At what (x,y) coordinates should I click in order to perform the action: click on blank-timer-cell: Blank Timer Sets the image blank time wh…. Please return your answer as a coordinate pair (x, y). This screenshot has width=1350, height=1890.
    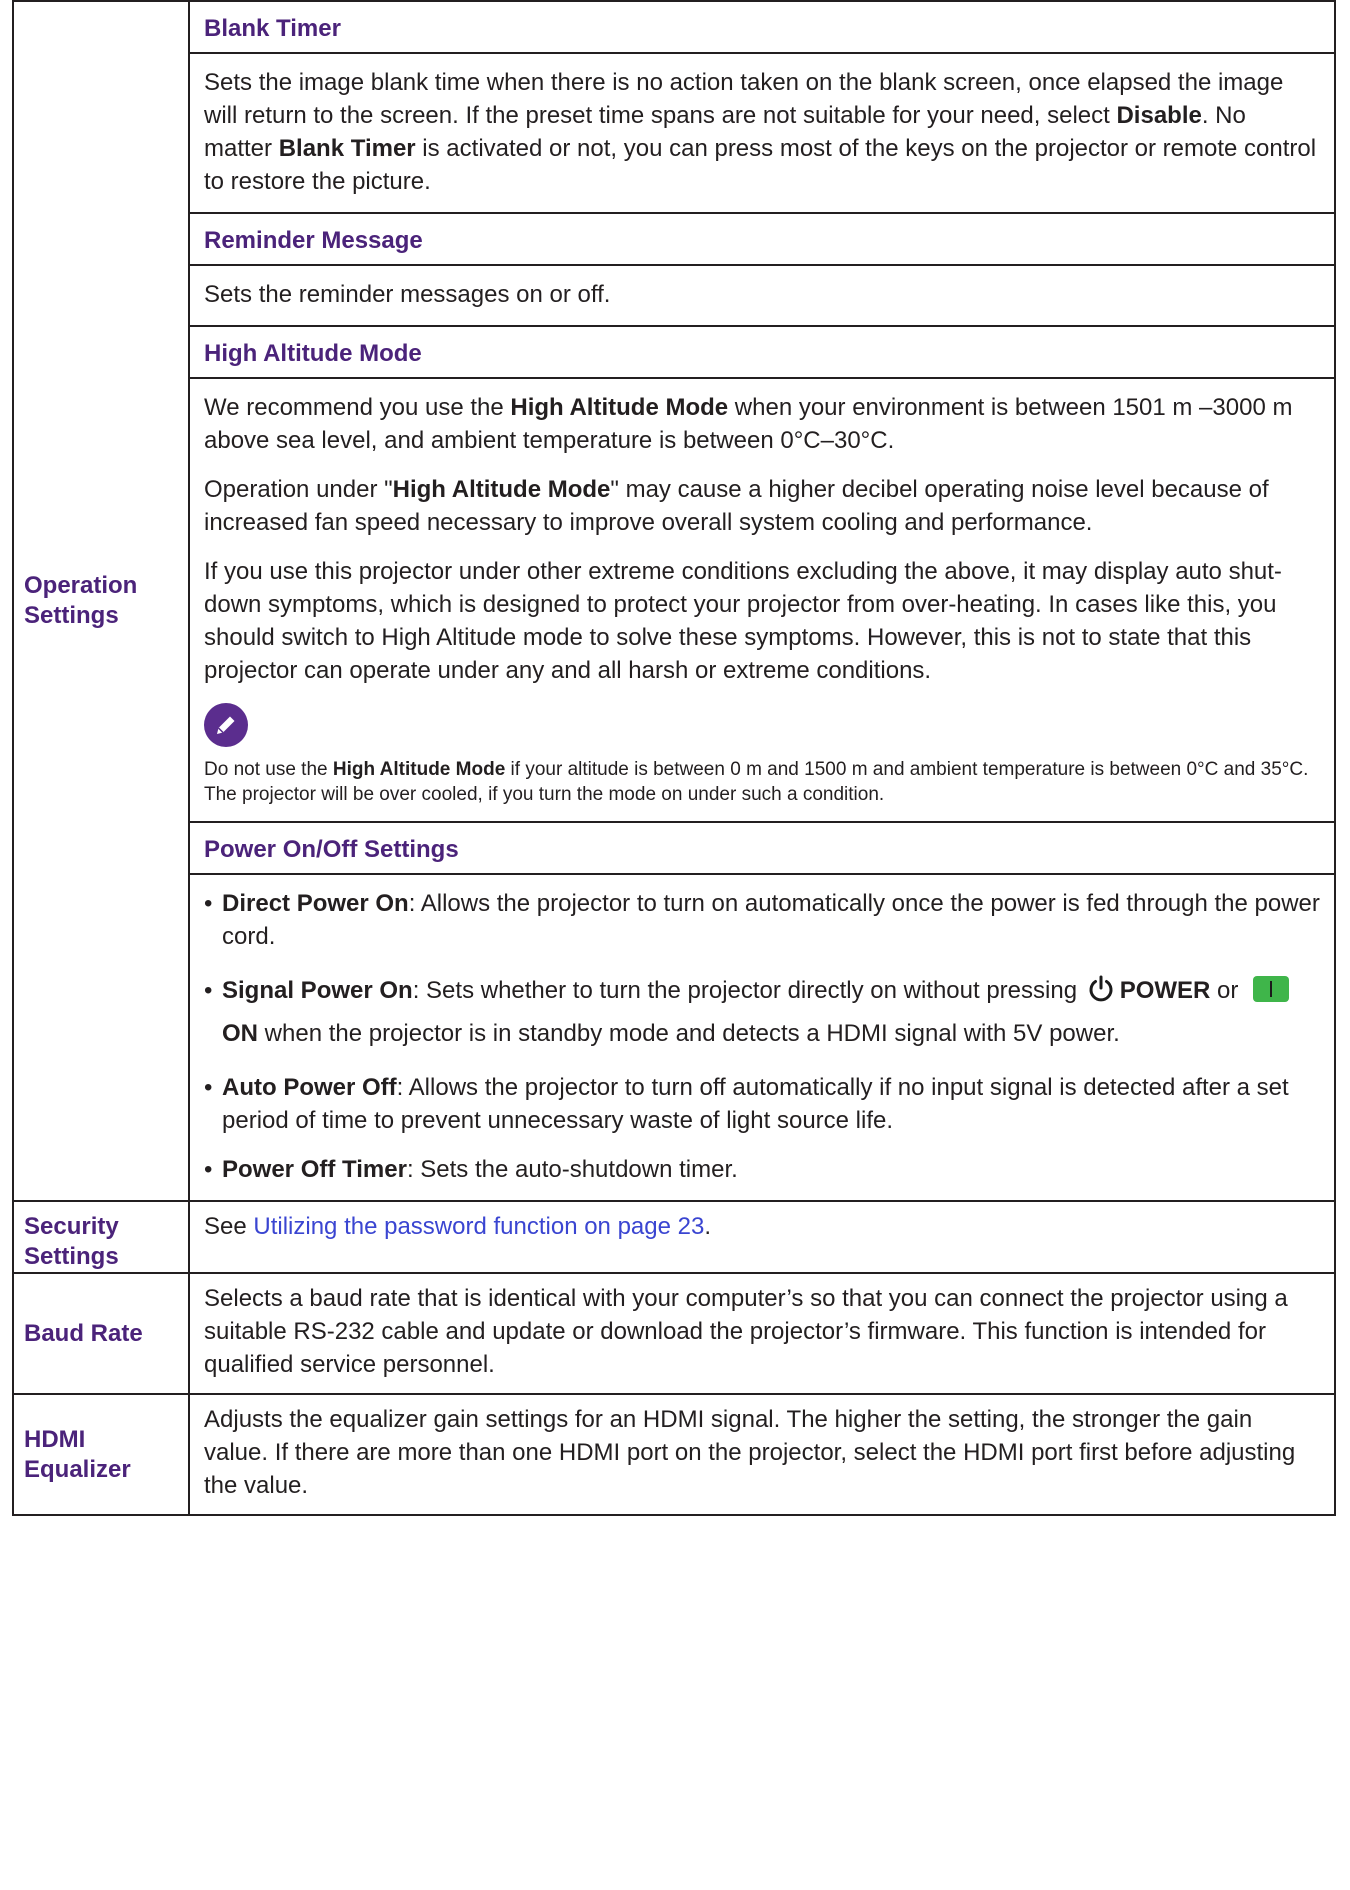
    Looking at the image, I should click on (762, 107).